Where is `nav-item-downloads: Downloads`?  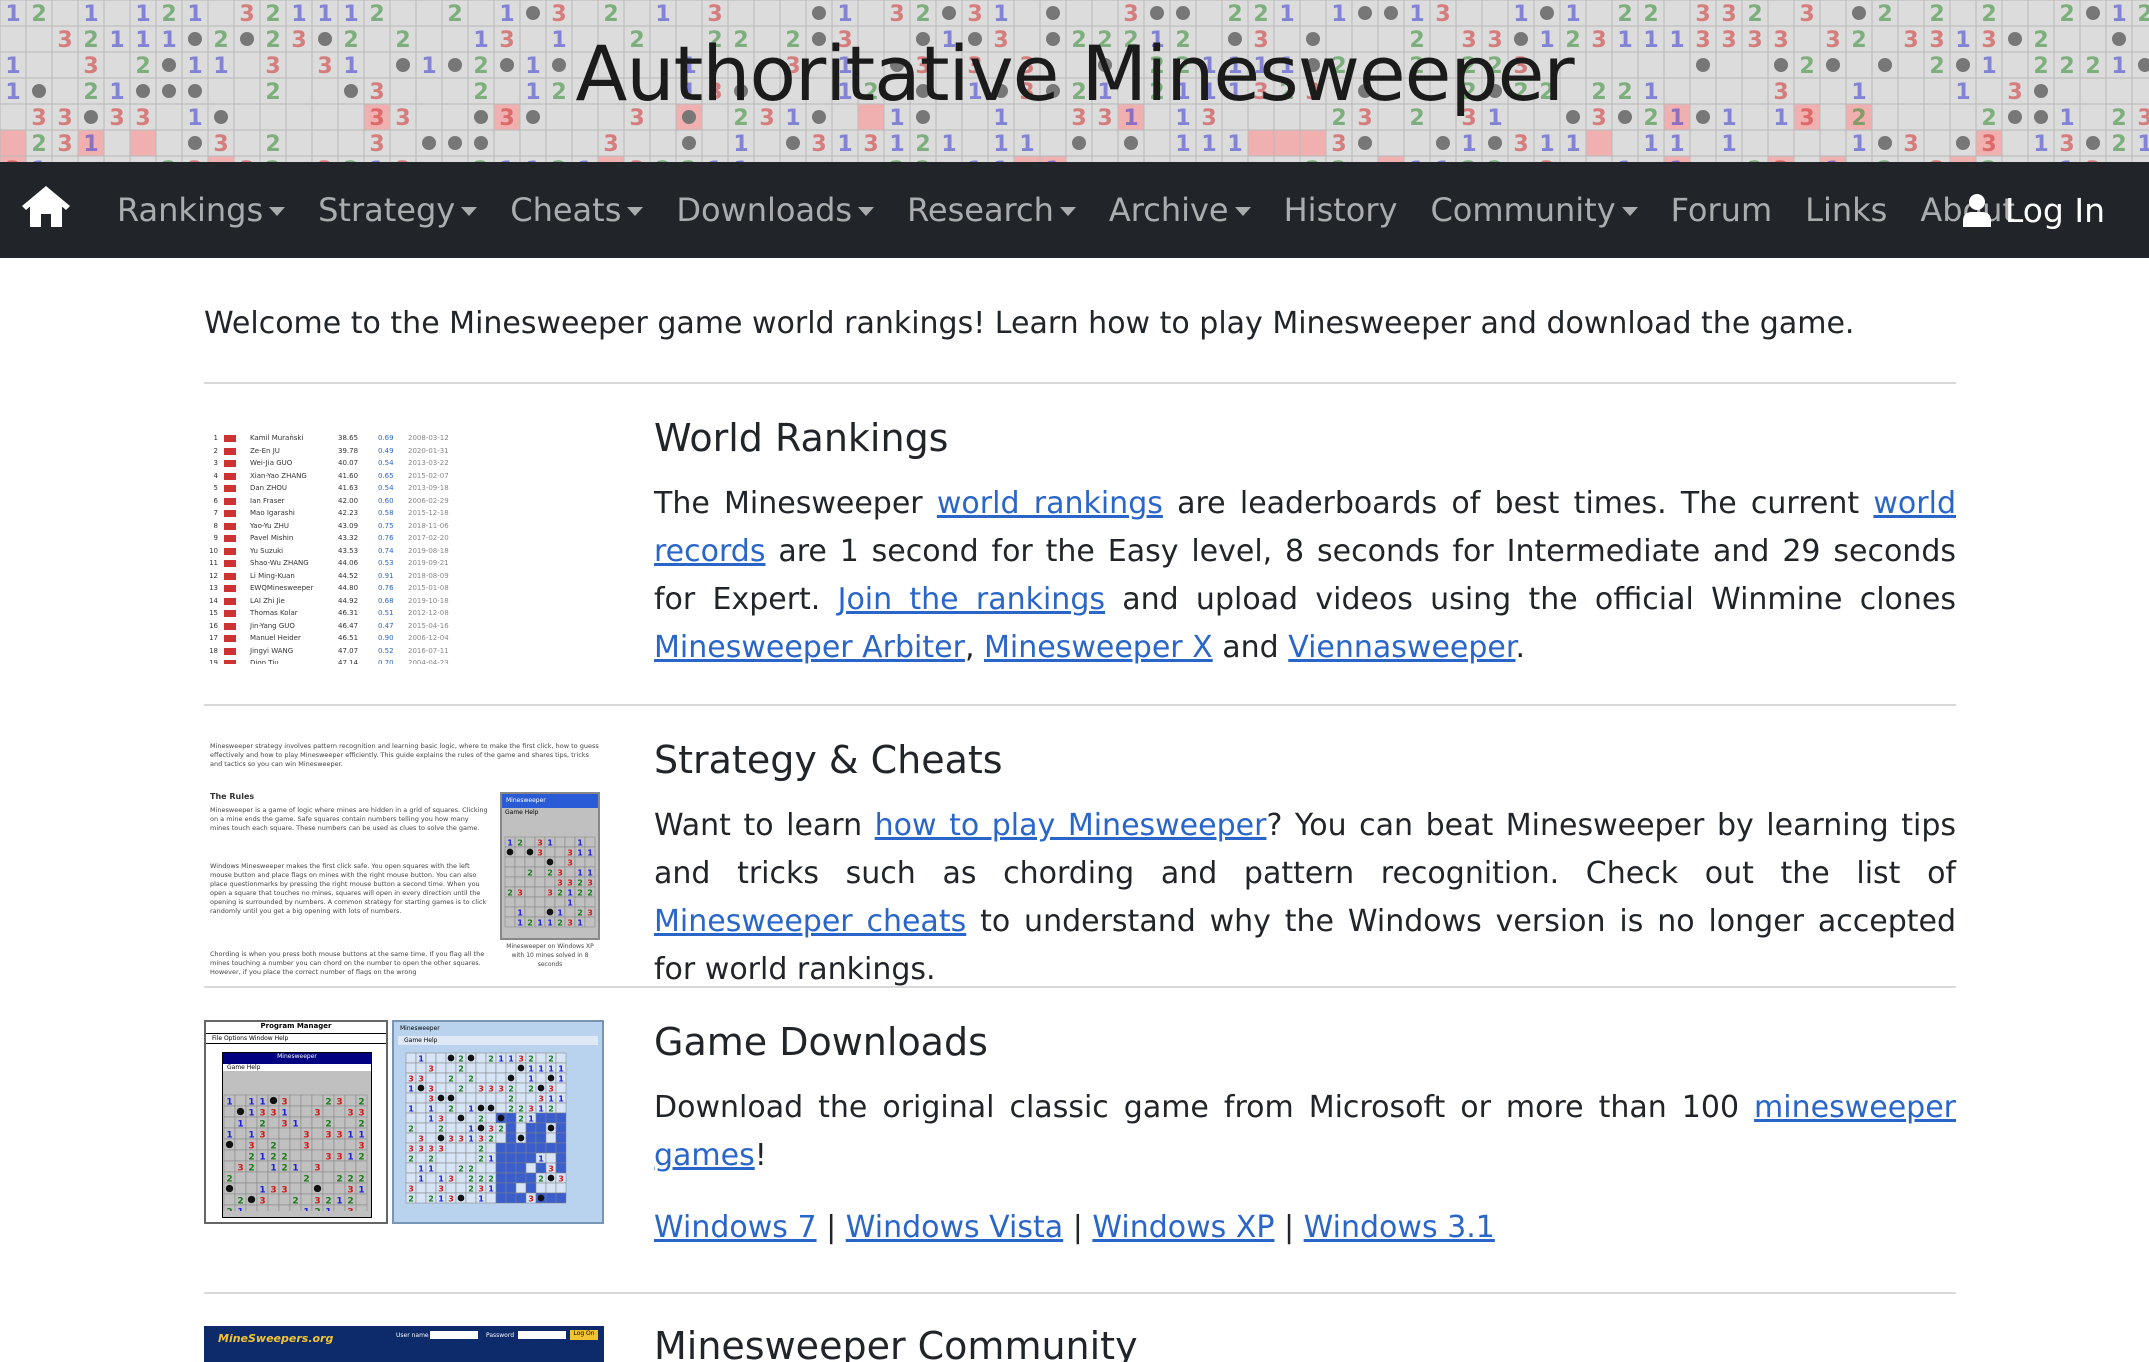
nav-item-downloads: Downloads is located at coordinates (775, 210).